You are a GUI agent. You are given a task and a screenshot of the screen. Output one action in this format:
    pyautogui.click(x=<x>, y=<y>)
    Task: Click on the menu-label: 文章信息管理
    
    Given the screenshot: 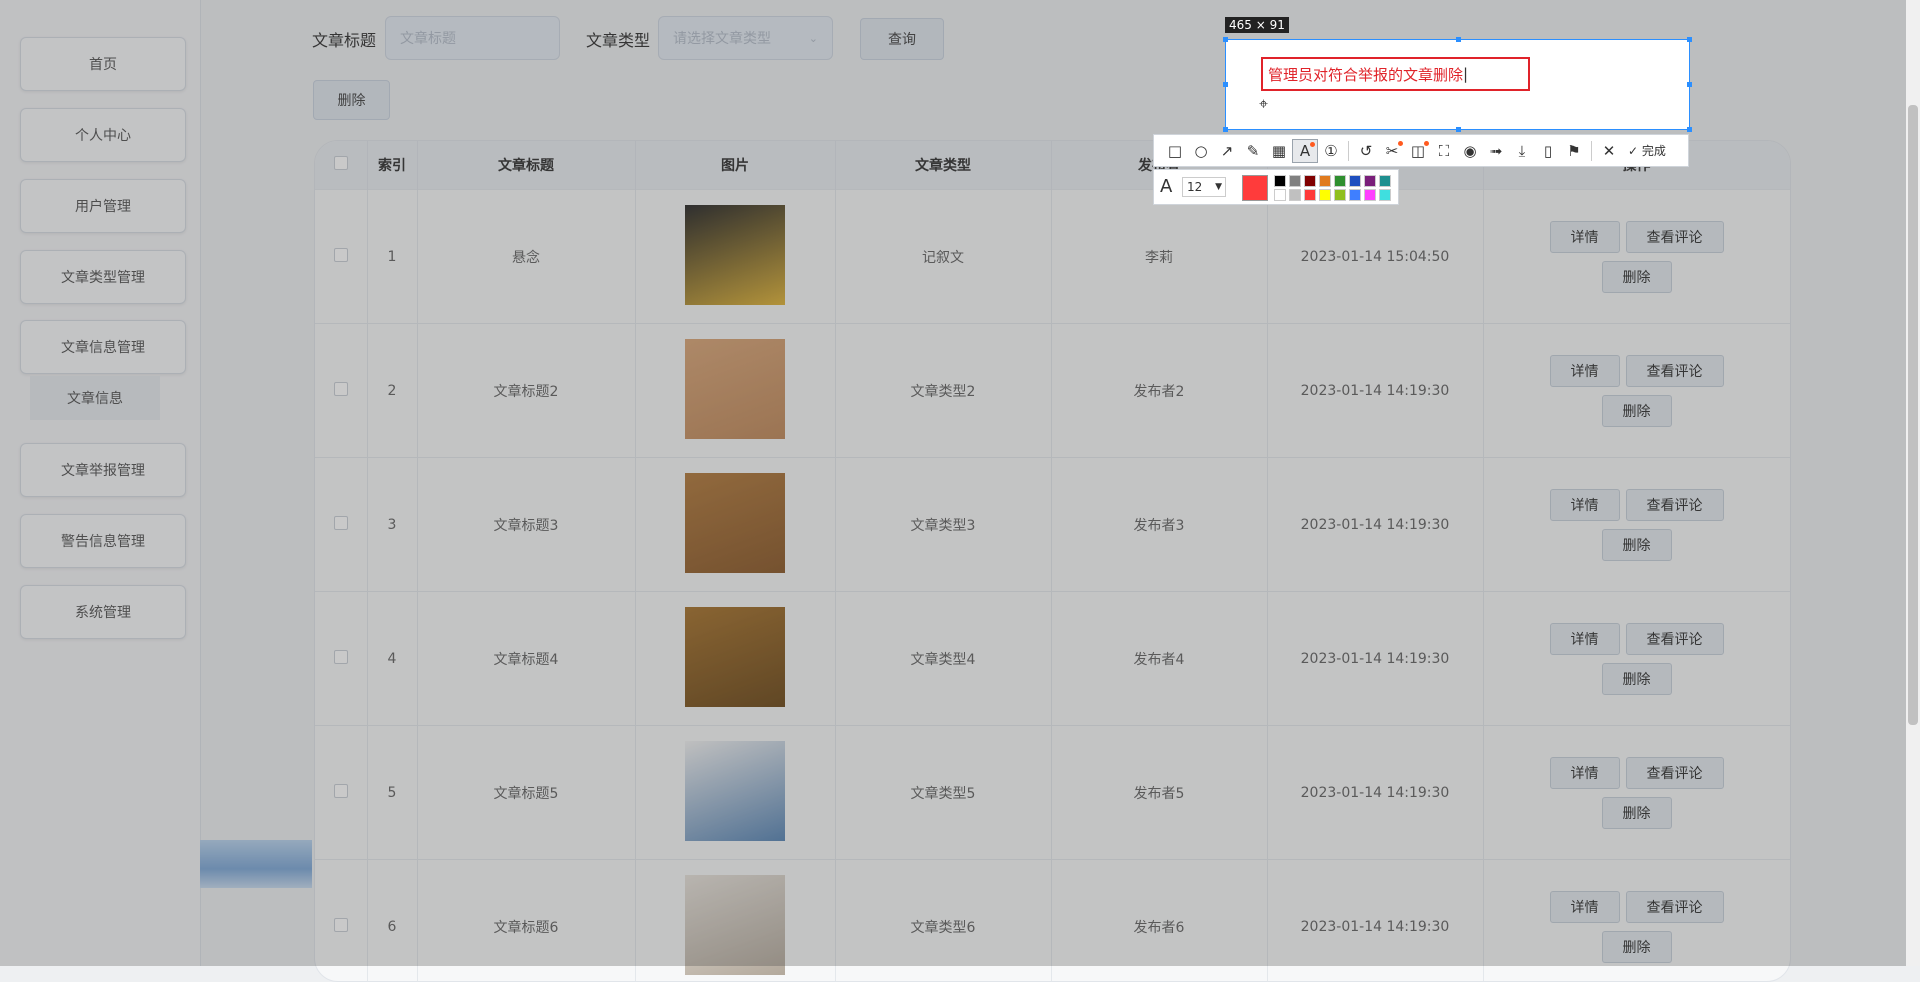 What is the action you would take?
    pyautogui.click(x=103, y=347)
    